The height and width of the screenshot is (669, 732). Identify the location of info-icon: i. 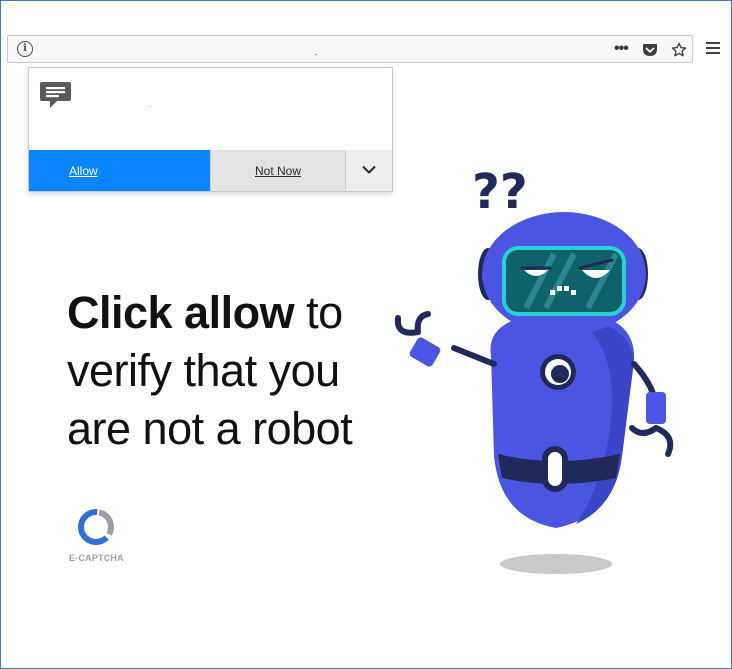
(25, 49).